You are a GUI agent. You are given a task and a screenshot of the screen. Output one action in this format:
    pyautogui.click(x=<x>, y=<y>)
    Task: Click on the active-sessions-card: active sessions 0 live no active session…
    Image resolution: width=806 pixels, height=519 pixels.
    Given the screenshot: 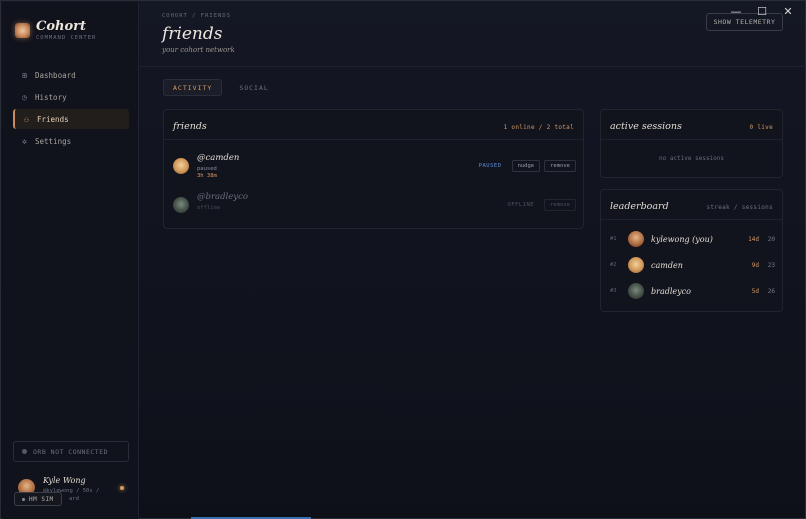 What is the action you would take?
    pyautogui.click(x=691, y=143)
    